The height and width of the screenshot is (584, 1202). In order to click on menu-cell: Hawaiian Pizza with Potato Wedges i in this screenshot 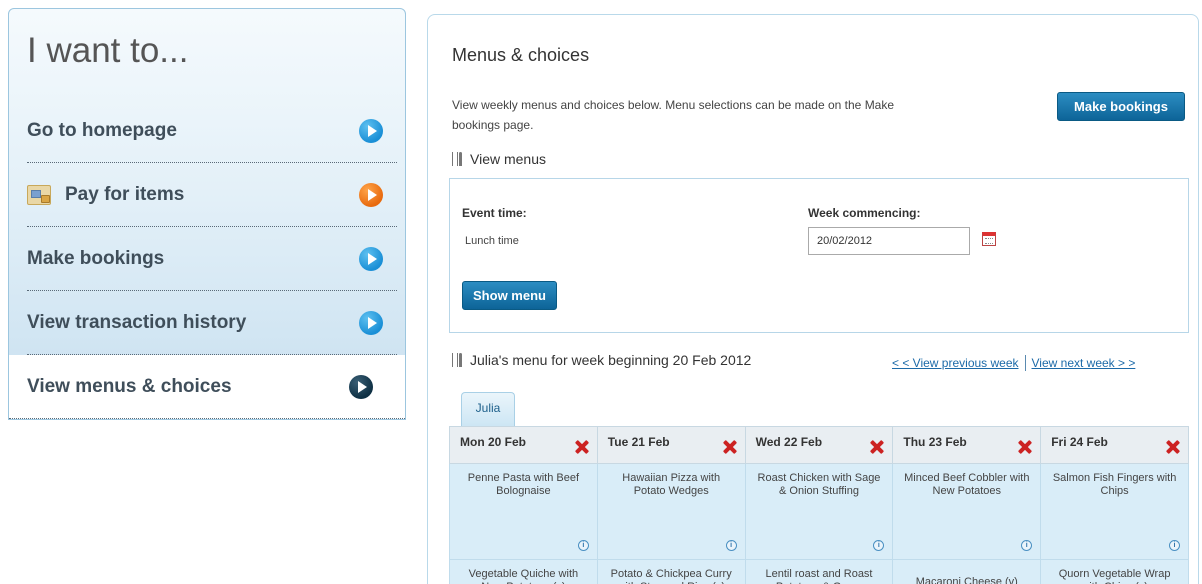, I will do `click(671, 511)`.